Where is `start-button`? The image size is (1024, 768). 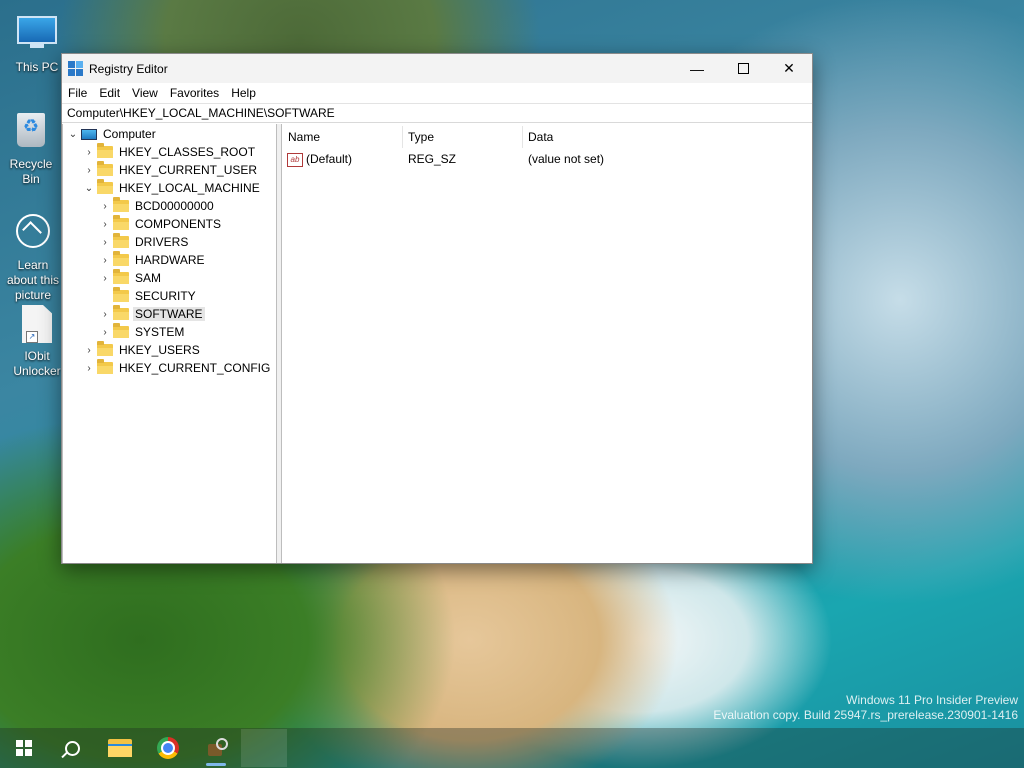
start-button is located at coordinates (24, 748).